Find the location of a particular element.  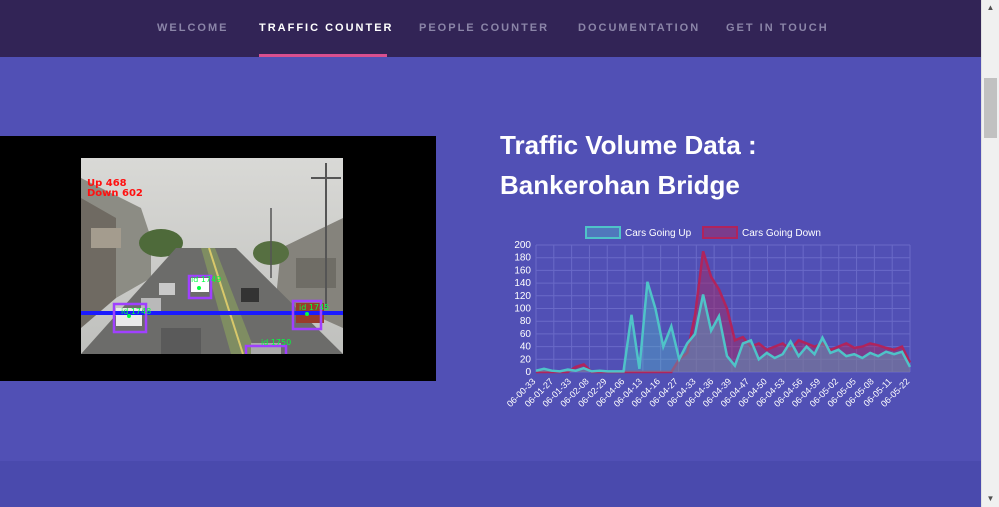

y-tick-label: 20 is located at coordinates (526, 359).